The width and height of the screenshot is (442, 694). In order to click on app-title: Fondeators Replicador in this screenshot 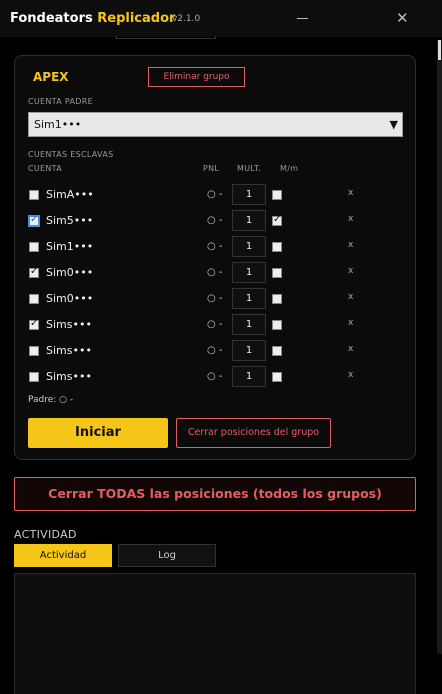, I will do `click(92, 18)`.